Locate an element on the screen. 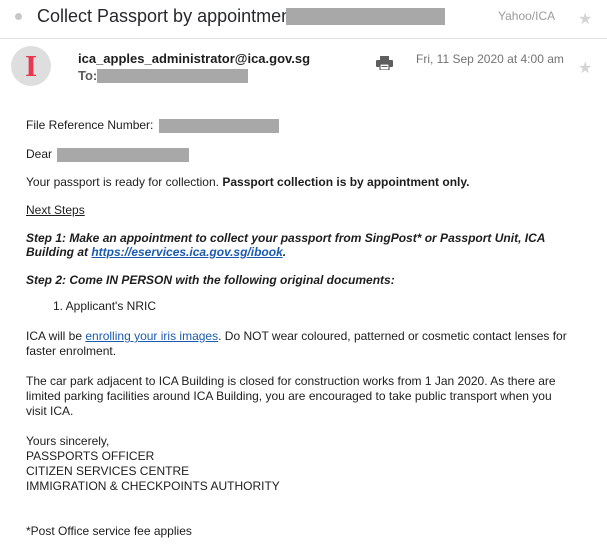 This screenshot has height=555, width=607. recipient-redaction is located at coordinates (172, 76).